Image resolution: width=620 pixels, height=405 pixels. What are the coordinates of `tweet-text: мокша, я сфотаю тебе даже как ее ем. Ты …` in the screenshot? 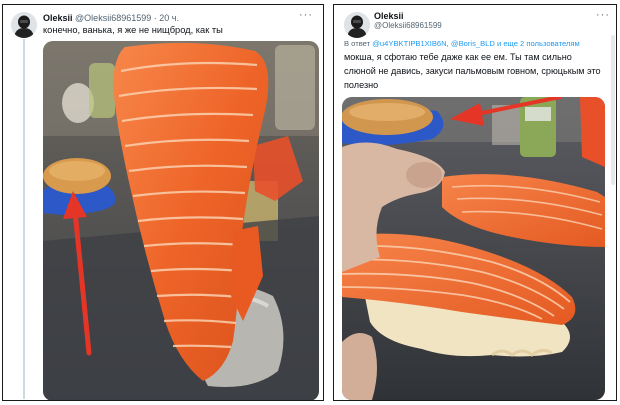 It's located at (472, 71).